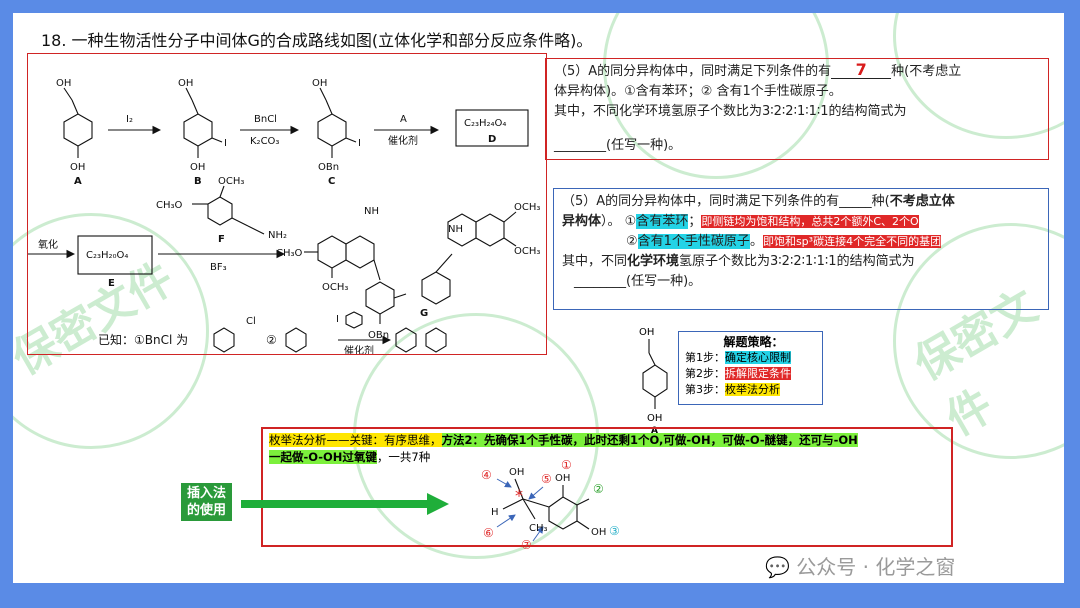 The image size is (1080, 608). Describe the element at coordinates (492, 139) in the screenshot. I see `label-d: D` at that location.